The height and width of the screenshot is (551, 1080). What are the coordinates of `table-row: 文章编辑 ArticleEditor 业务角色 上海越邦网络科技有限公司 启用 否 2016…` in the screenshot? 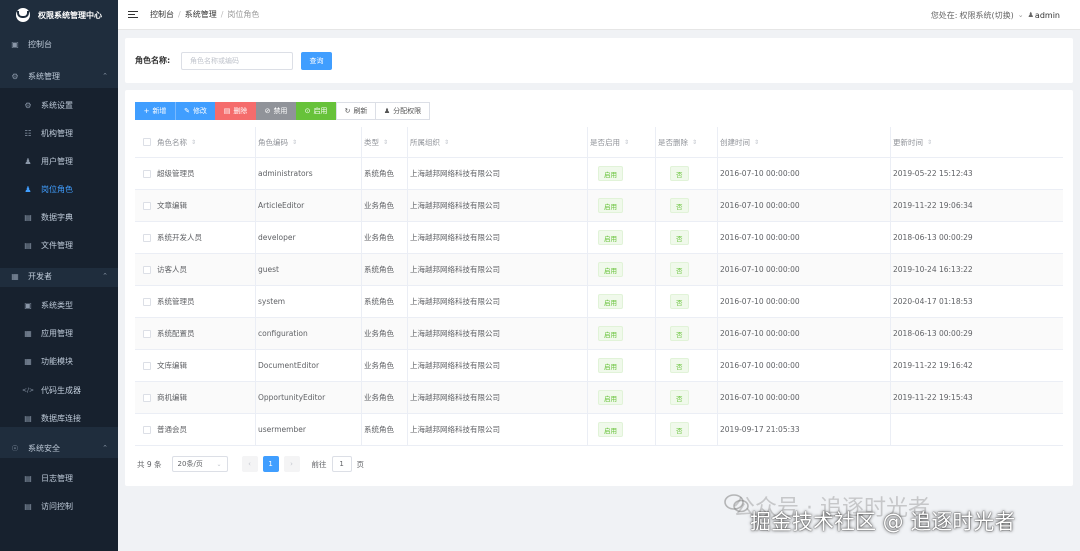 It's located at (599, 206).